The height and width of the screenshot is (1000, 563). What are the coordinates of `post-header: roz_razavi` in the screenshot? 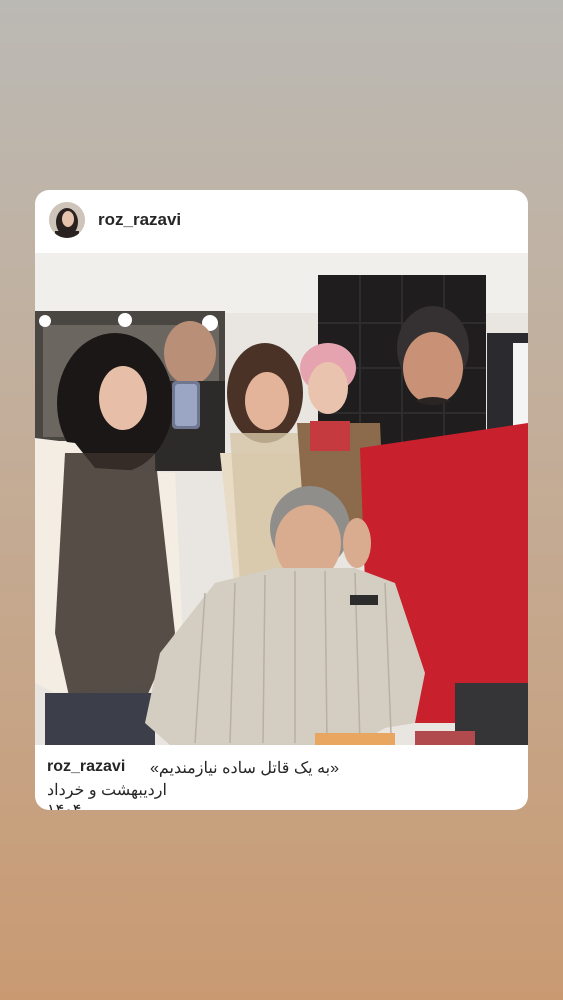 It's located at (281, 221).